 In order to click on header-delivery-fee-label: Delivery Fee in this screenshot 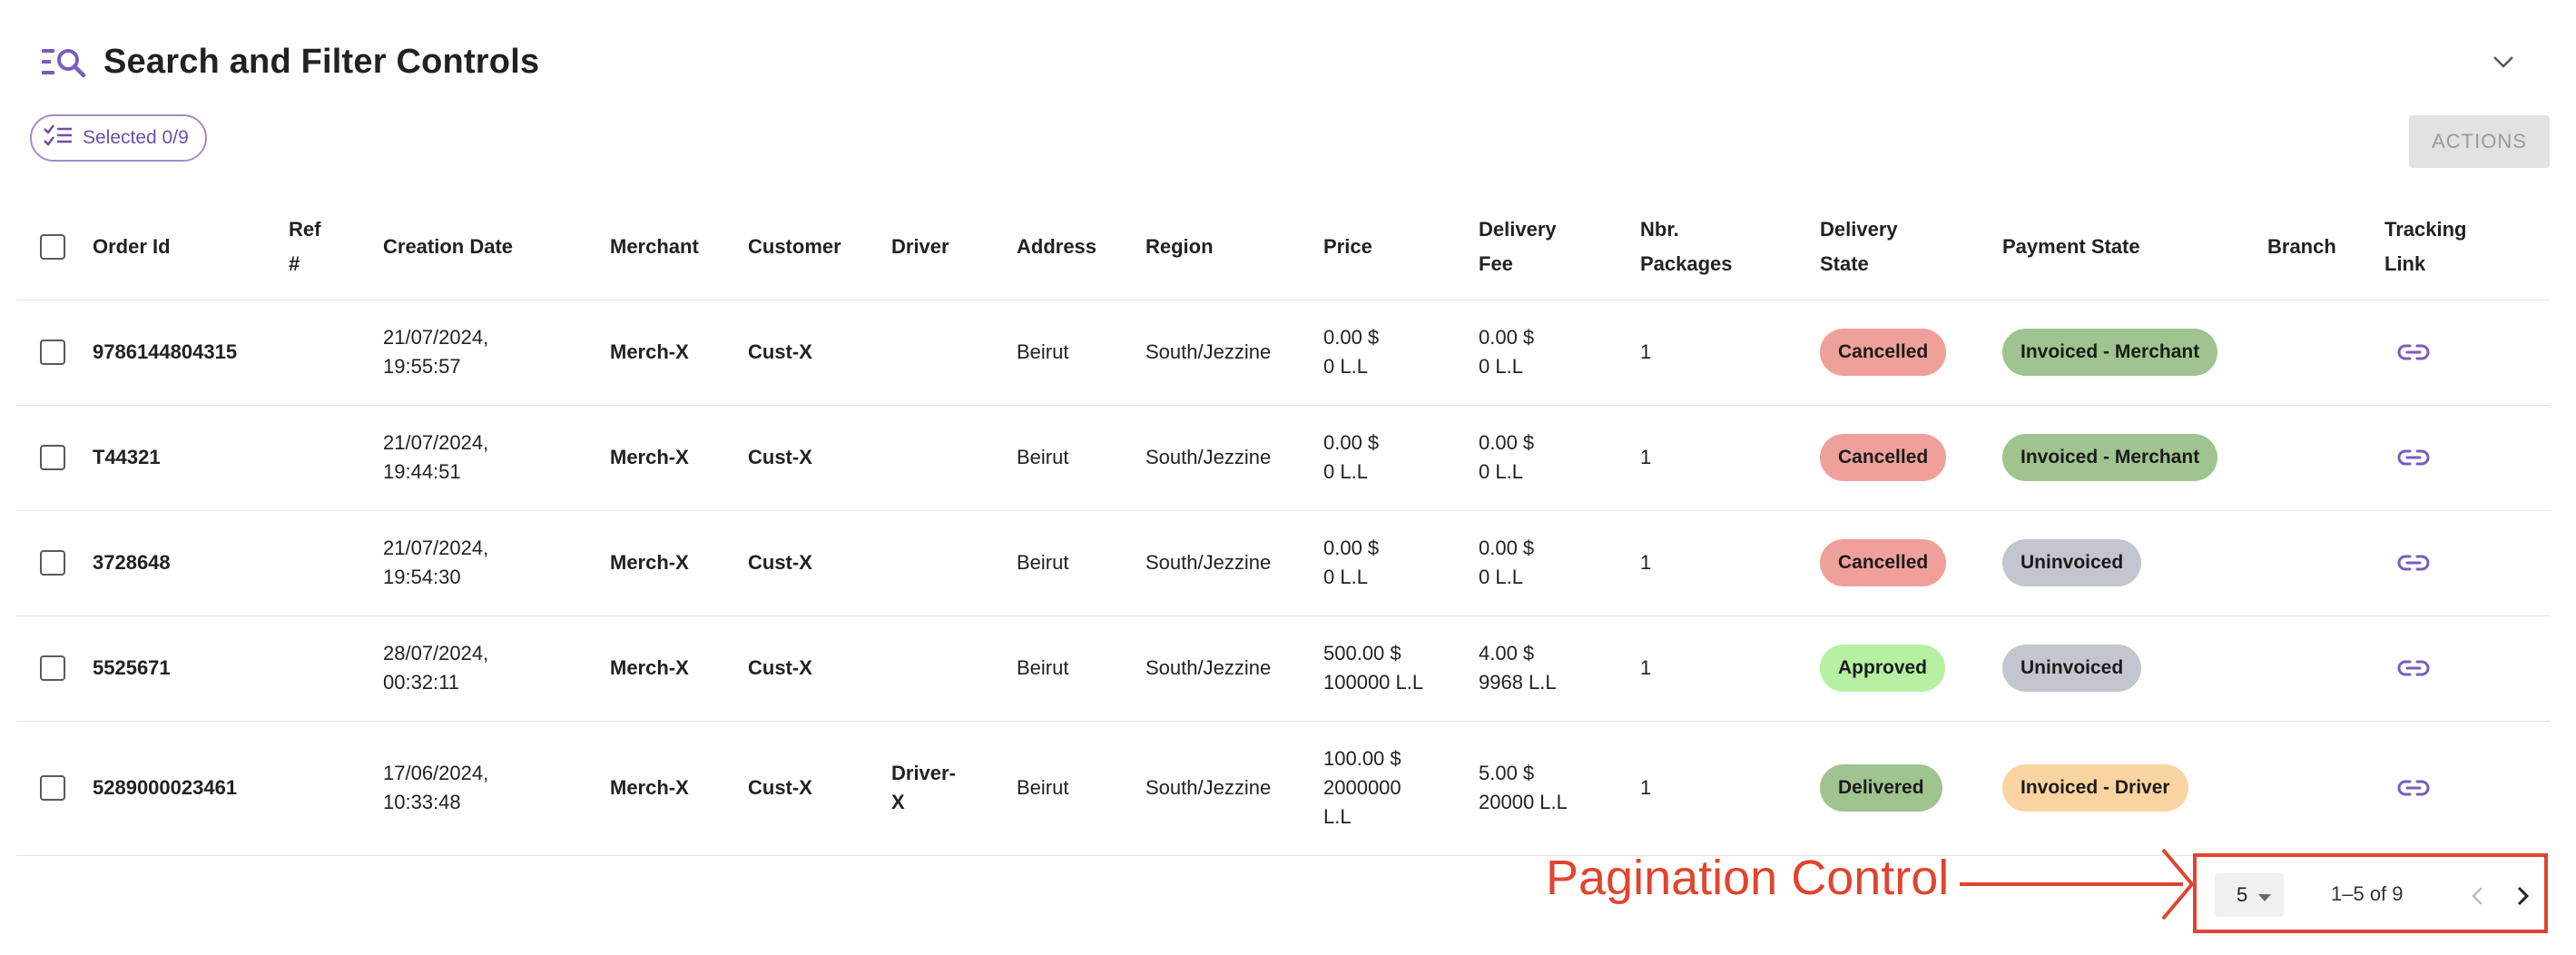, I will do `click(1518, 247)`.